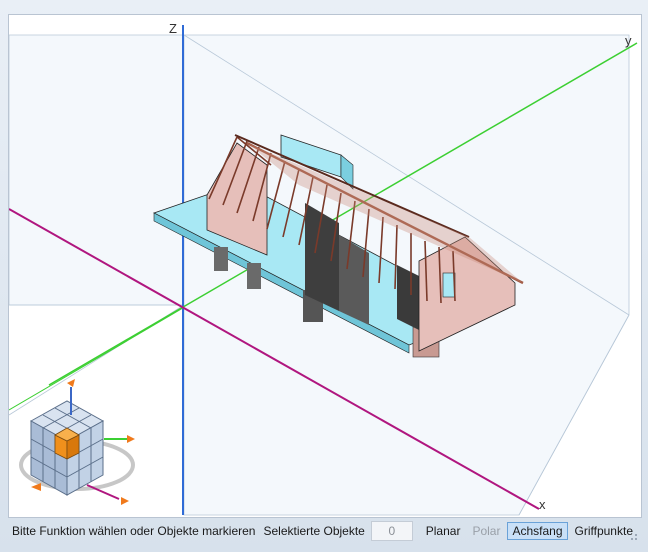 The height and width of the screenshot is (552, 648). What do you see at coordinates (125, 501) in the screenshot?
I see `view-cube-rotate-handle-bottom` at bounding box center [125, 501].